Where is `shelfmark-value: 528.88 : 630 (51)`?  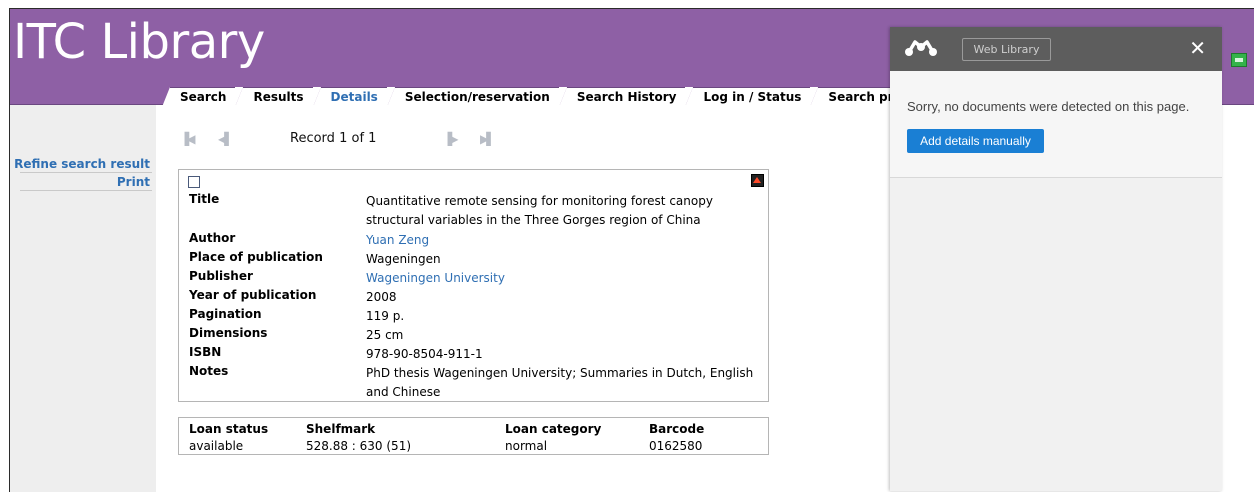 shelfmark-value: 528.88 : 630 (51) is located at coordinates (359, 446).